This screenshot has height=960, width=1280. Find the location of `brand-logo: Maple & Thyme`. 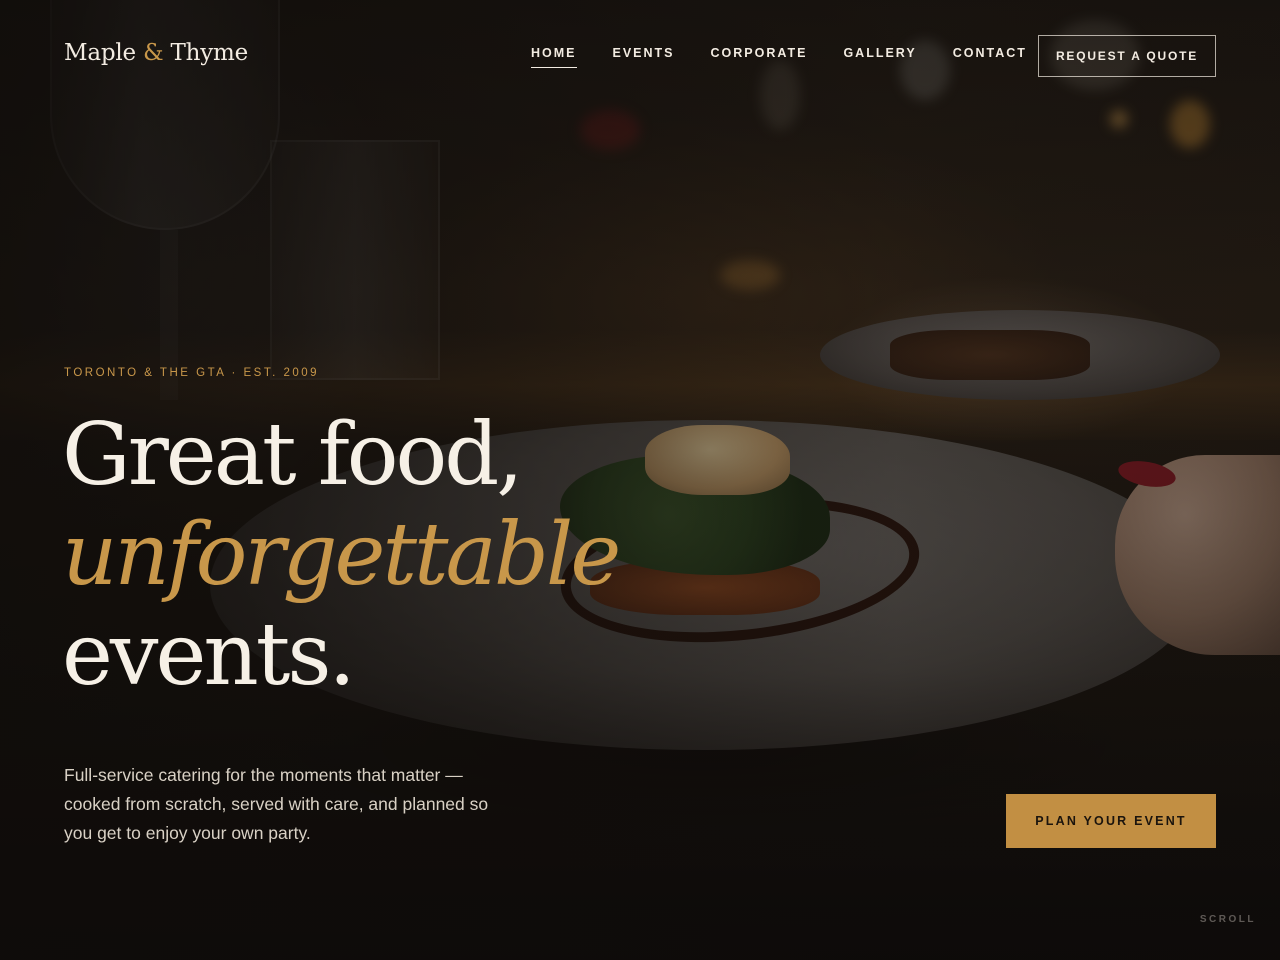

brand-logo: Maple & Thyme is located at coordinates (156, 53).